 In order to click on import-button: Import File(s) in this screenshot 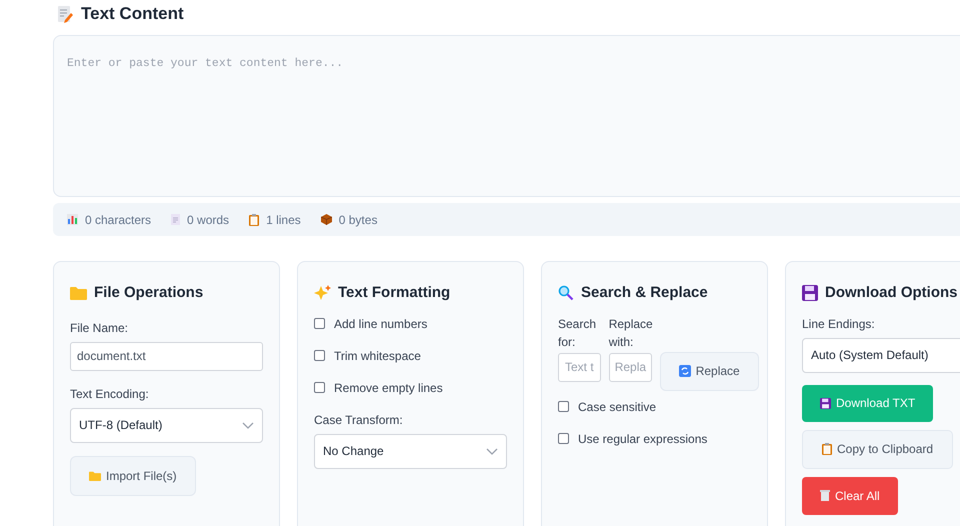, I will do `click(133, 476)`.